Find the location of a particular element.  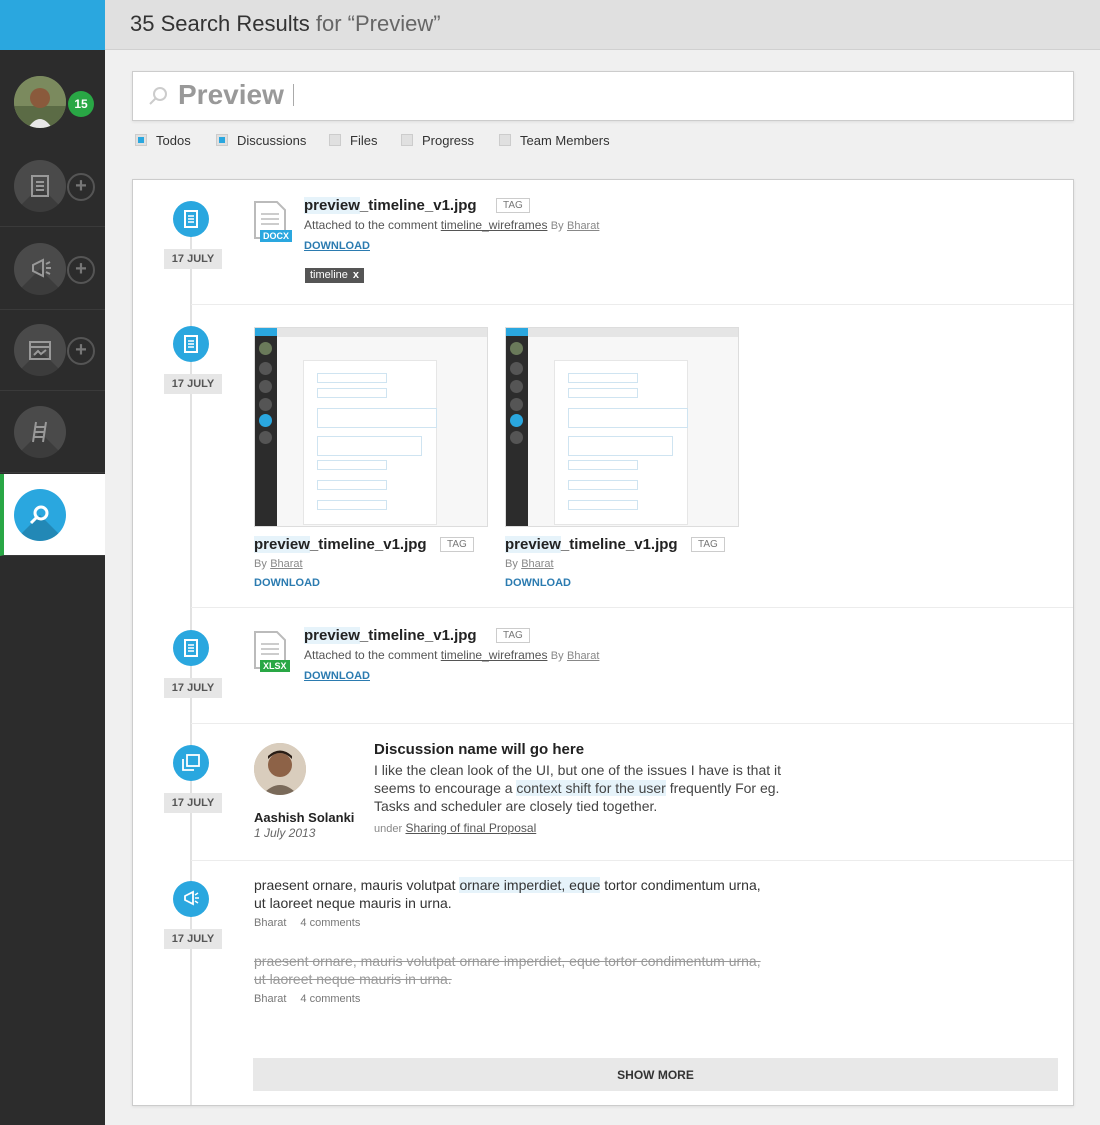

nav-item-search is located at coordinates (52, 515).